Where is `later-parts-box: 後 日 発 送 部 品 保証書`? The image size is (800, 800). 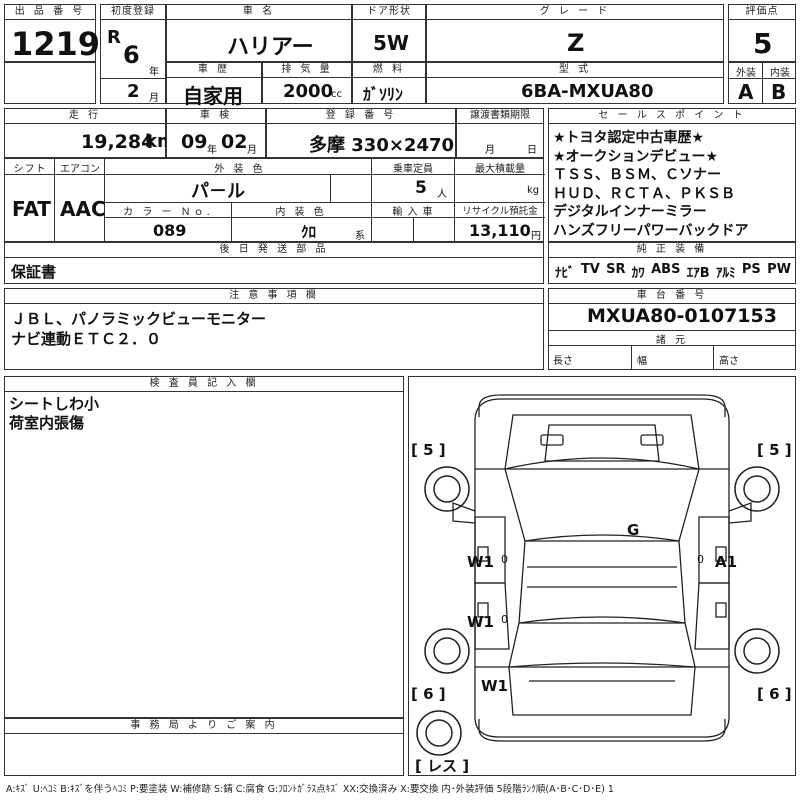 later-parts-box: 後 日 発 送 部 品 保証書 is located at coordinates (274, 263).